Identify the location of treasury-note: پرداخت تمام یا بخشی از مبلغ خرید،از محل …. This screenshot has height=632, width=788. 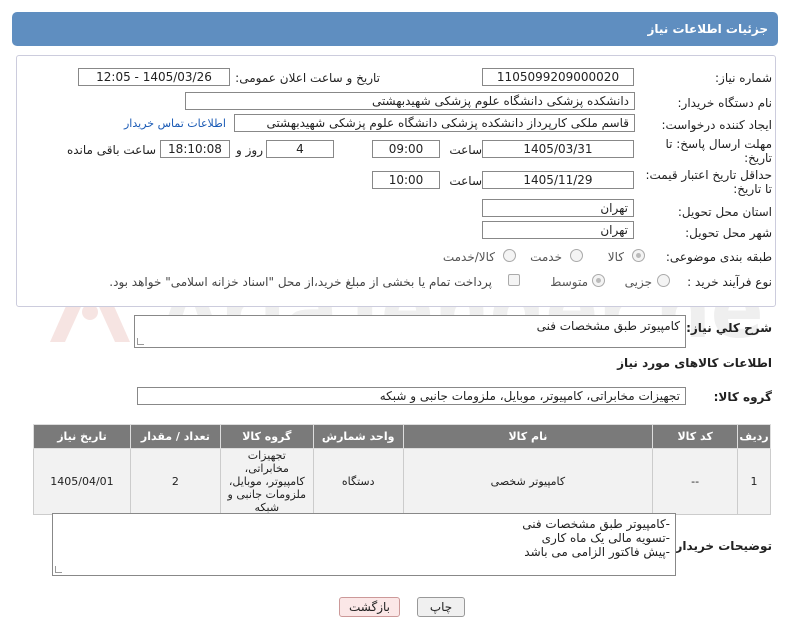
(300, 282).